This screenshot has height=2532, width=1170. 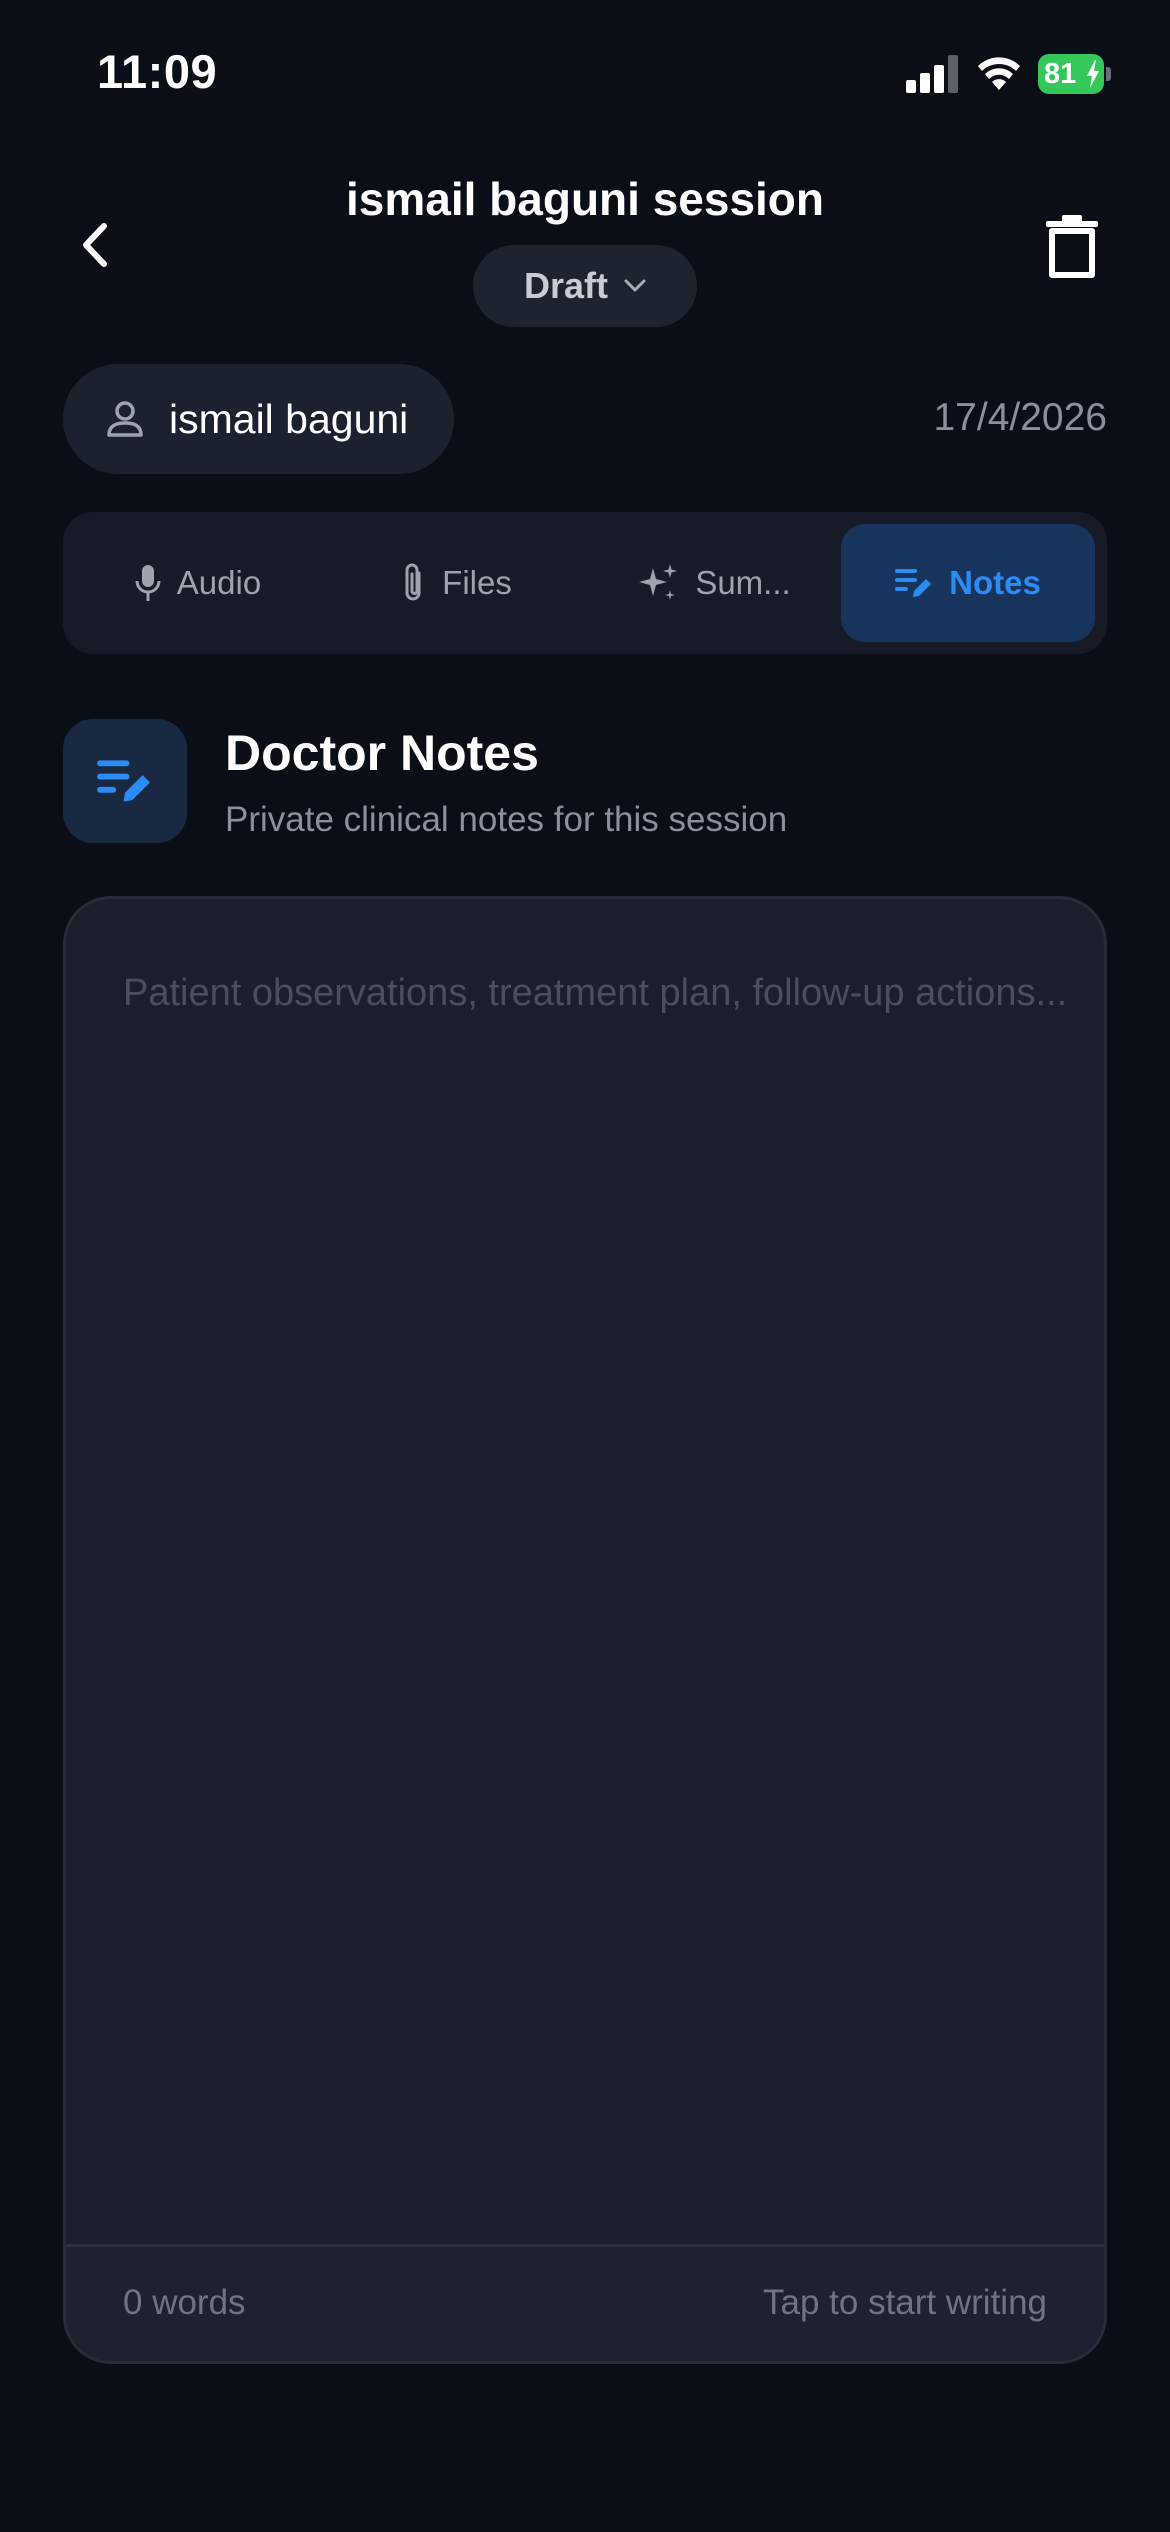 What do you see at coordinates (995, 582) in the screenshot?
I see `tab-notes-label: Notes` at bounding box center [995, 582].